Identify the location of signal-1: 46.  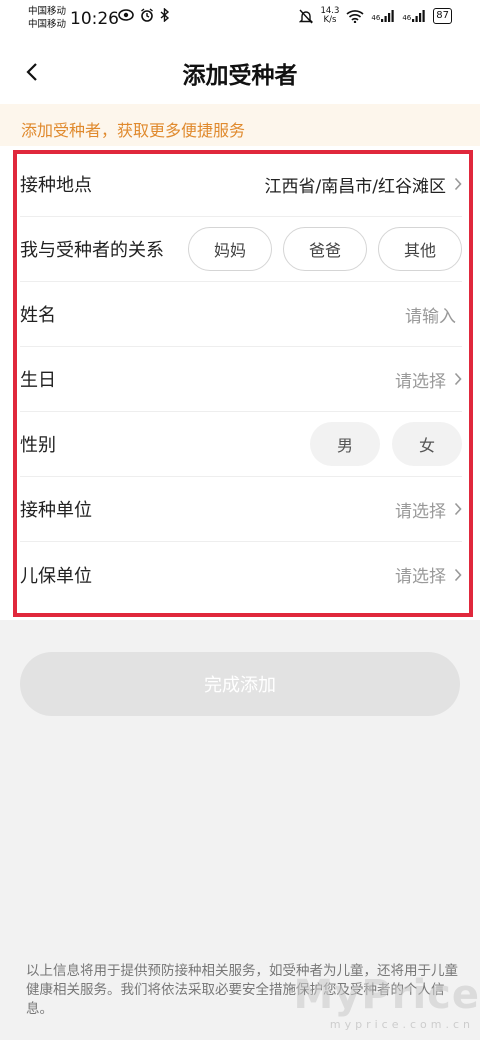
(383, 16).